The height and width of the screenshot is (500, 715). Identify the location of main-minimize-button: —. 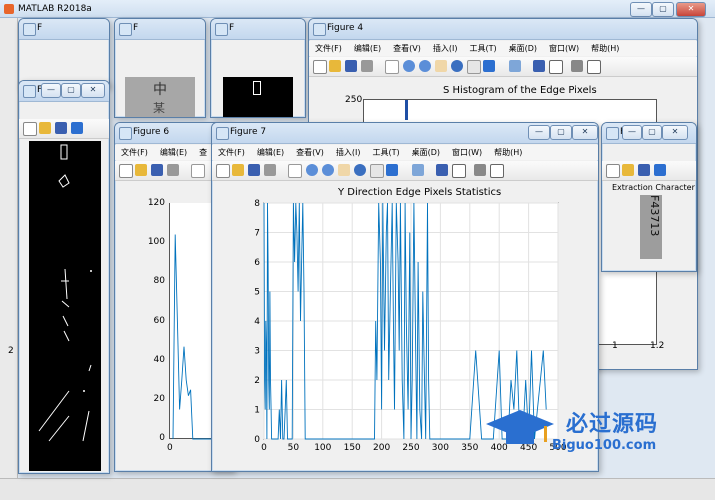
(641, 9).